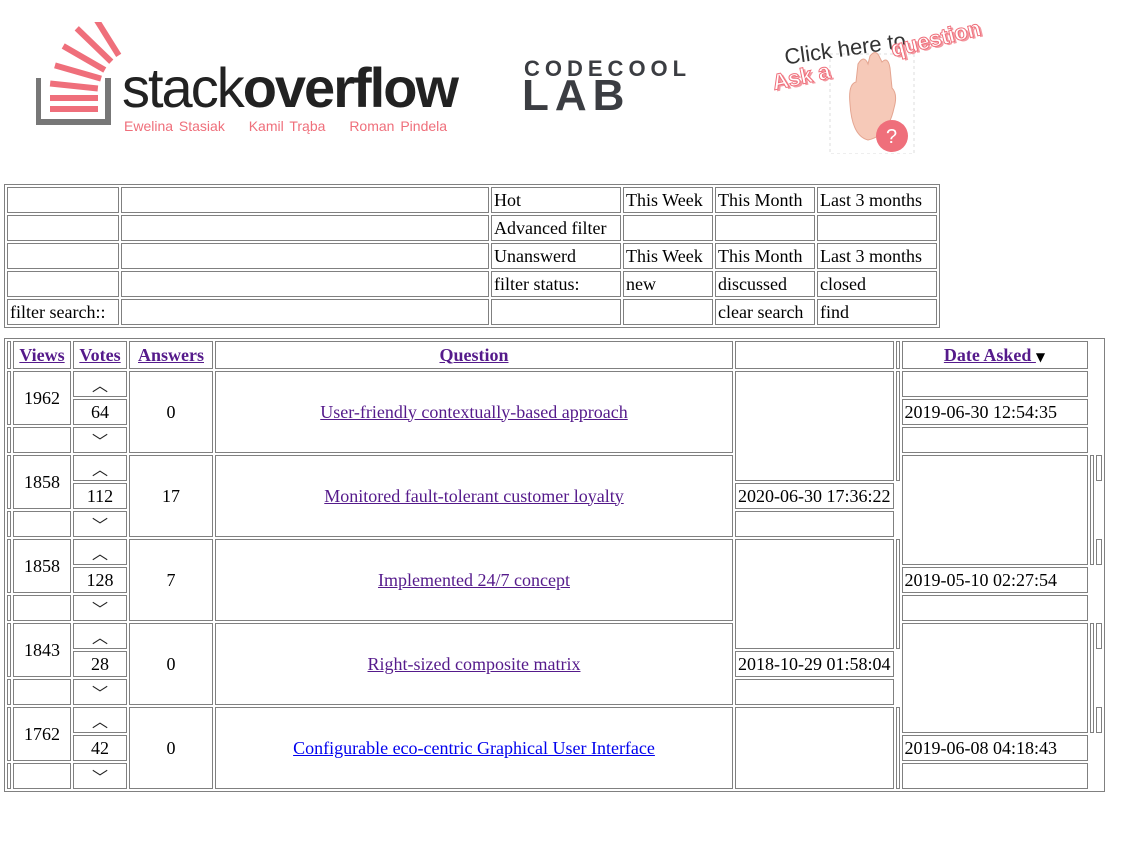  Describe the element at coordinates (398, 126) in the screenshot. I see `author-name: Roman Pindela` at that location.